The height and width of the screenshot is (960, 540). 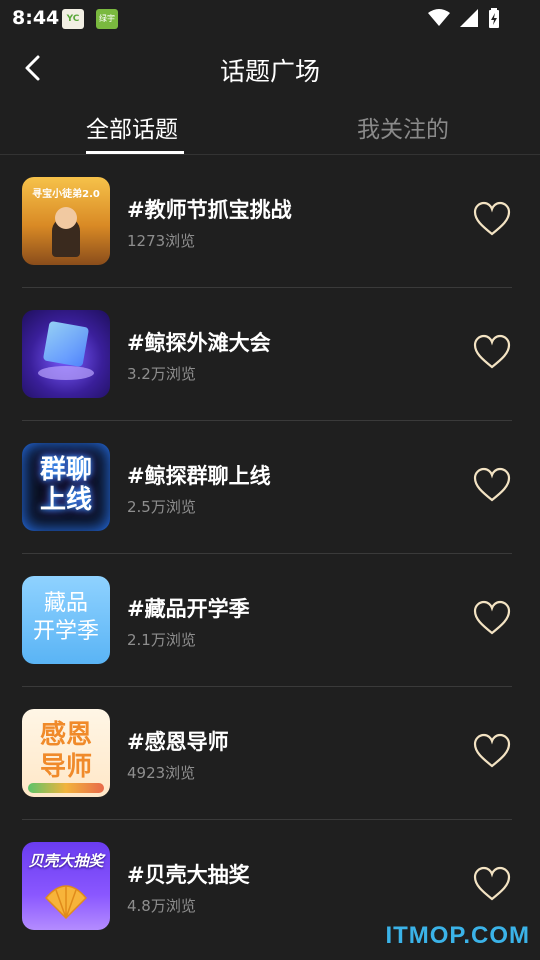 I want to click on wifi-icon, so click(x=439, y=17).